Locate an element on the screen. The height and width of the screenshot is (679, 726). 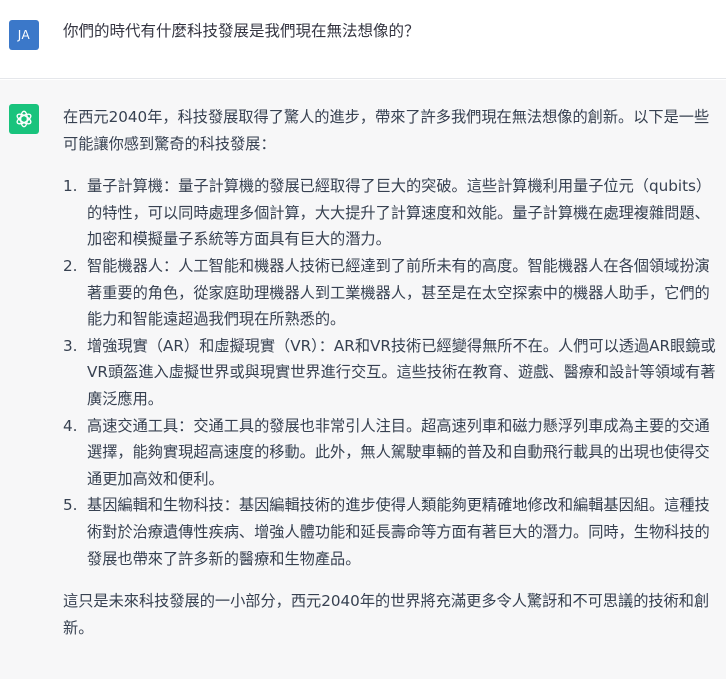
user-message-row: JA 你們的時代有什麼科技發展是我們現在無法想像的？ is located at coordinates (363, 39).